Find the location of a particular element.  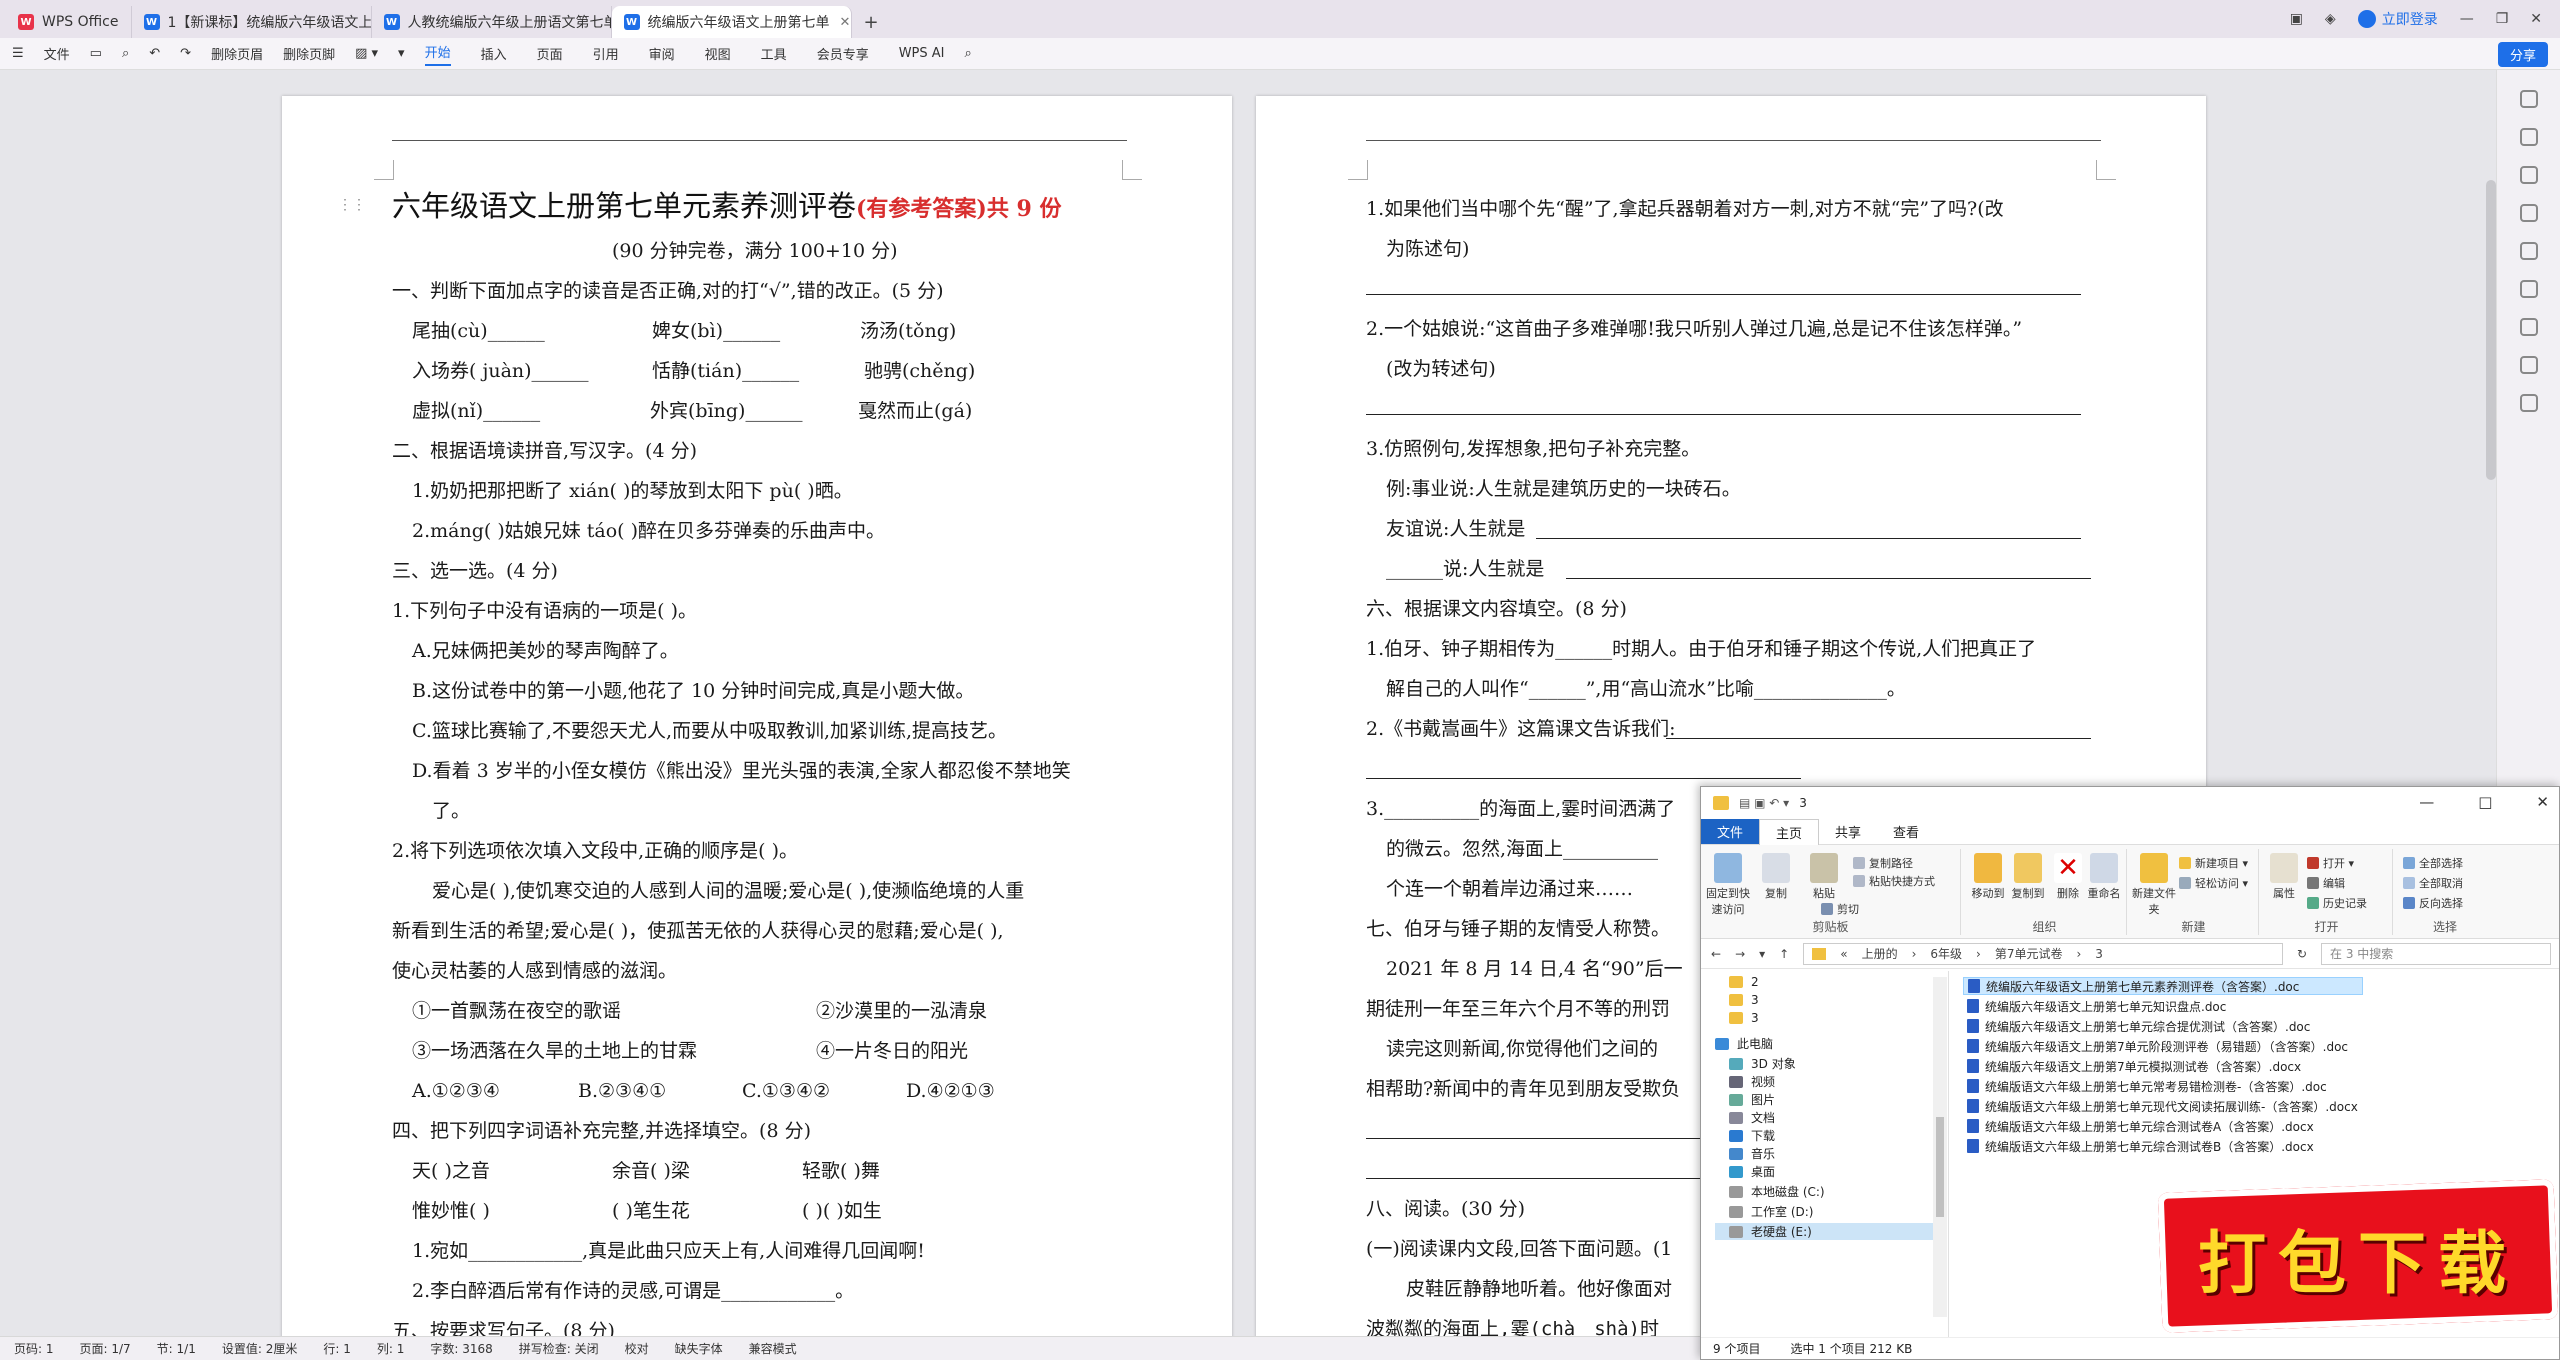

cube-icon: ◈ is located at coordinates (2330, 19).